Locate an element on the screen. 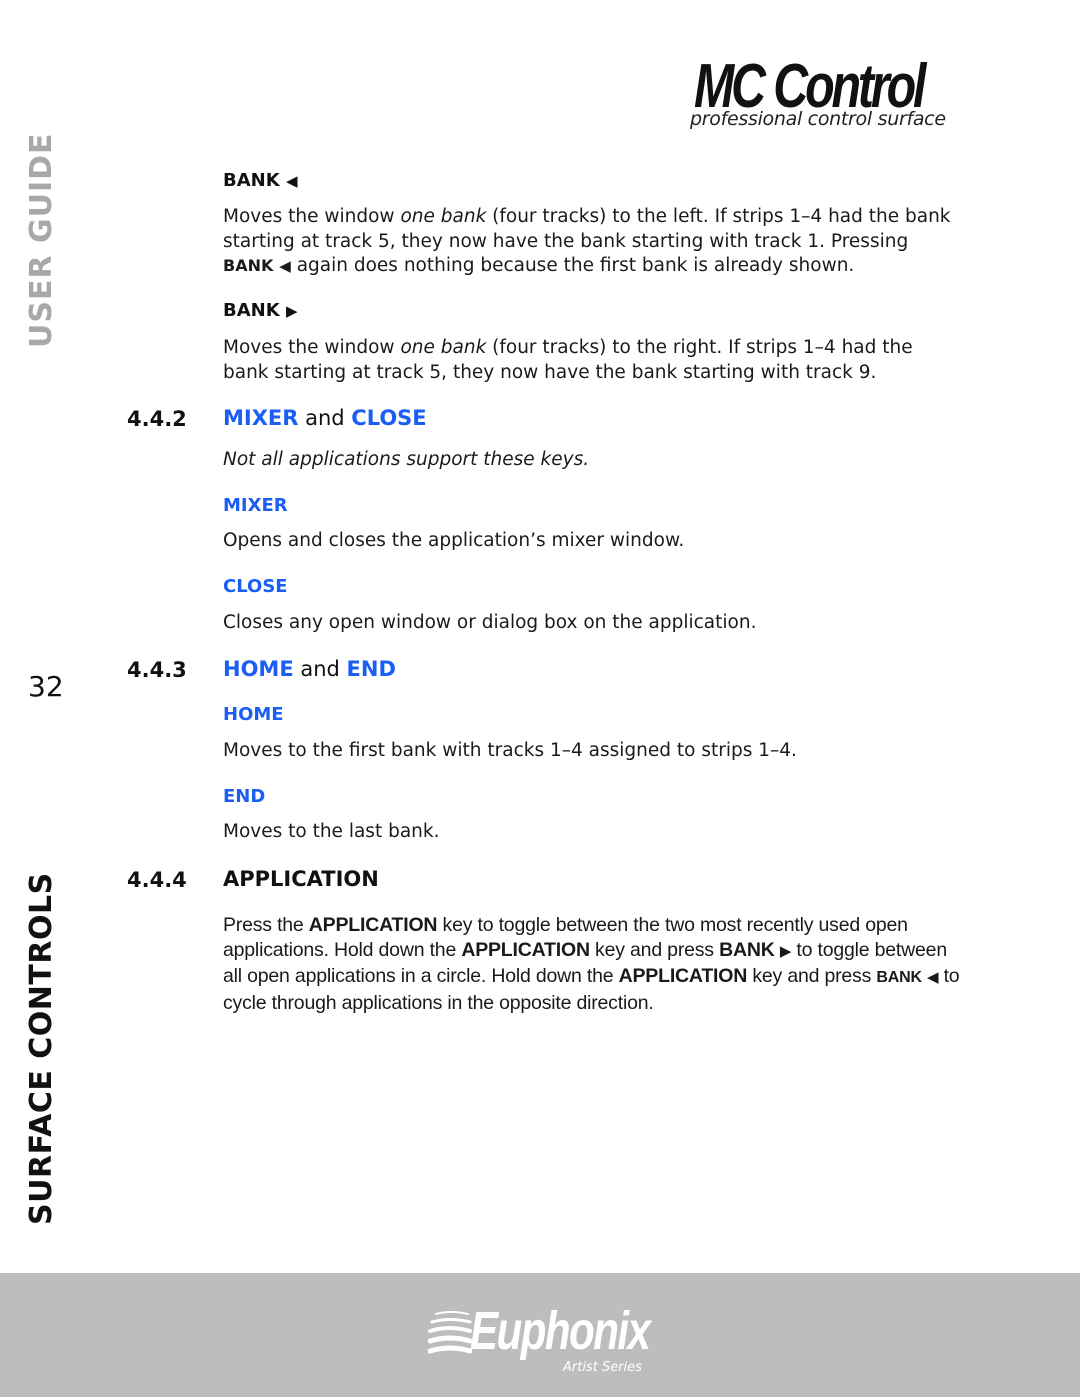  section-number-442: 4.4.2 is located at coordinates (157, 419).